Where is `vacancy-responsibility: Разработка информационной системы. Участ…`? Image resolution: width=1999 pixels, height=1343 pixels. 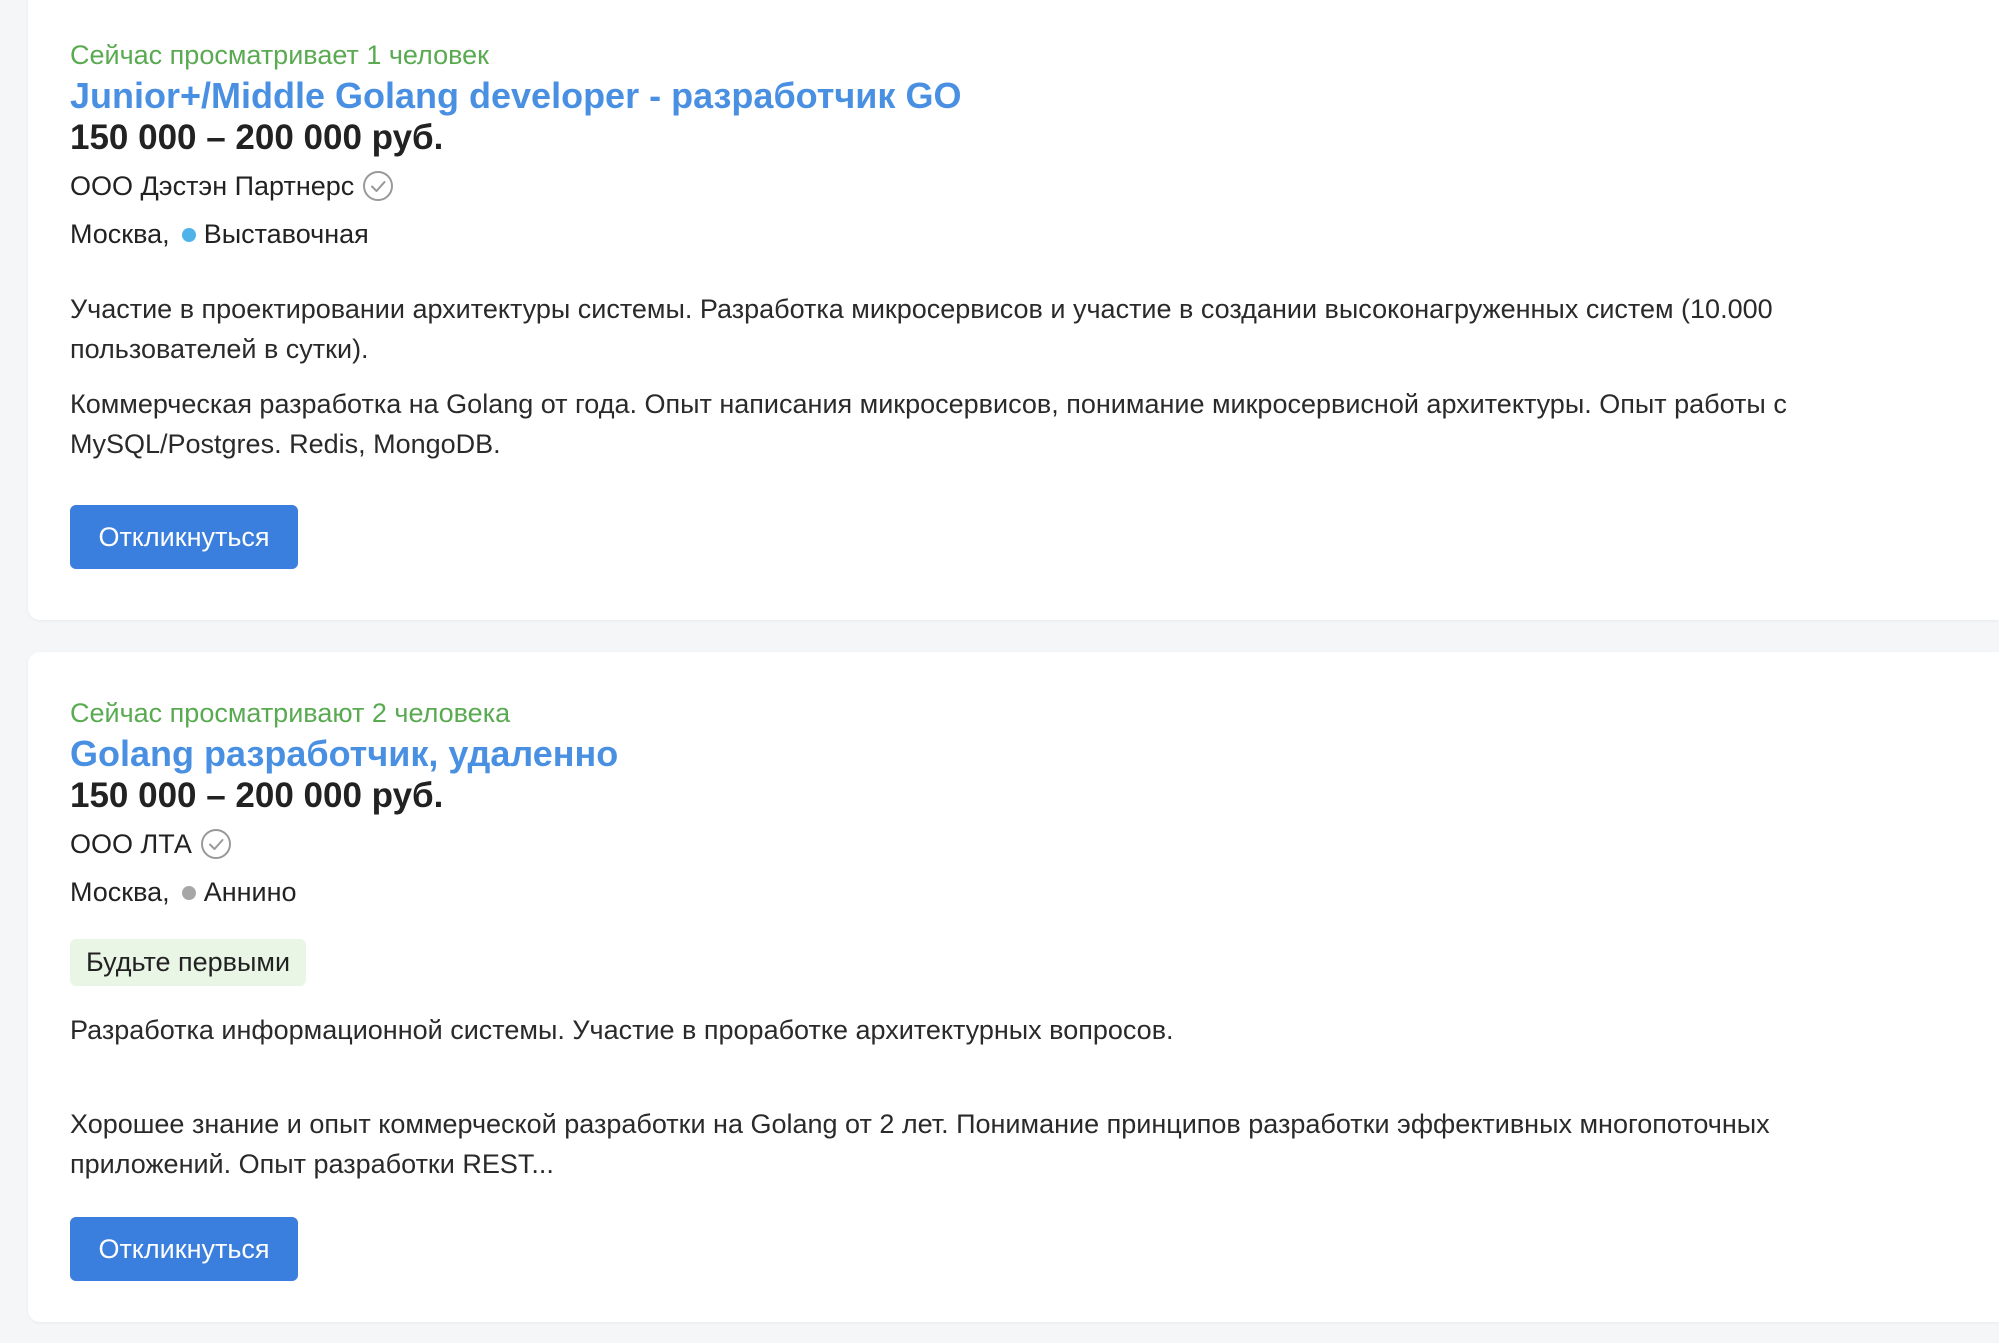
vacancy-responsibility: Разработка информационной системы. Участ… is located at coordinates (622, 1030).